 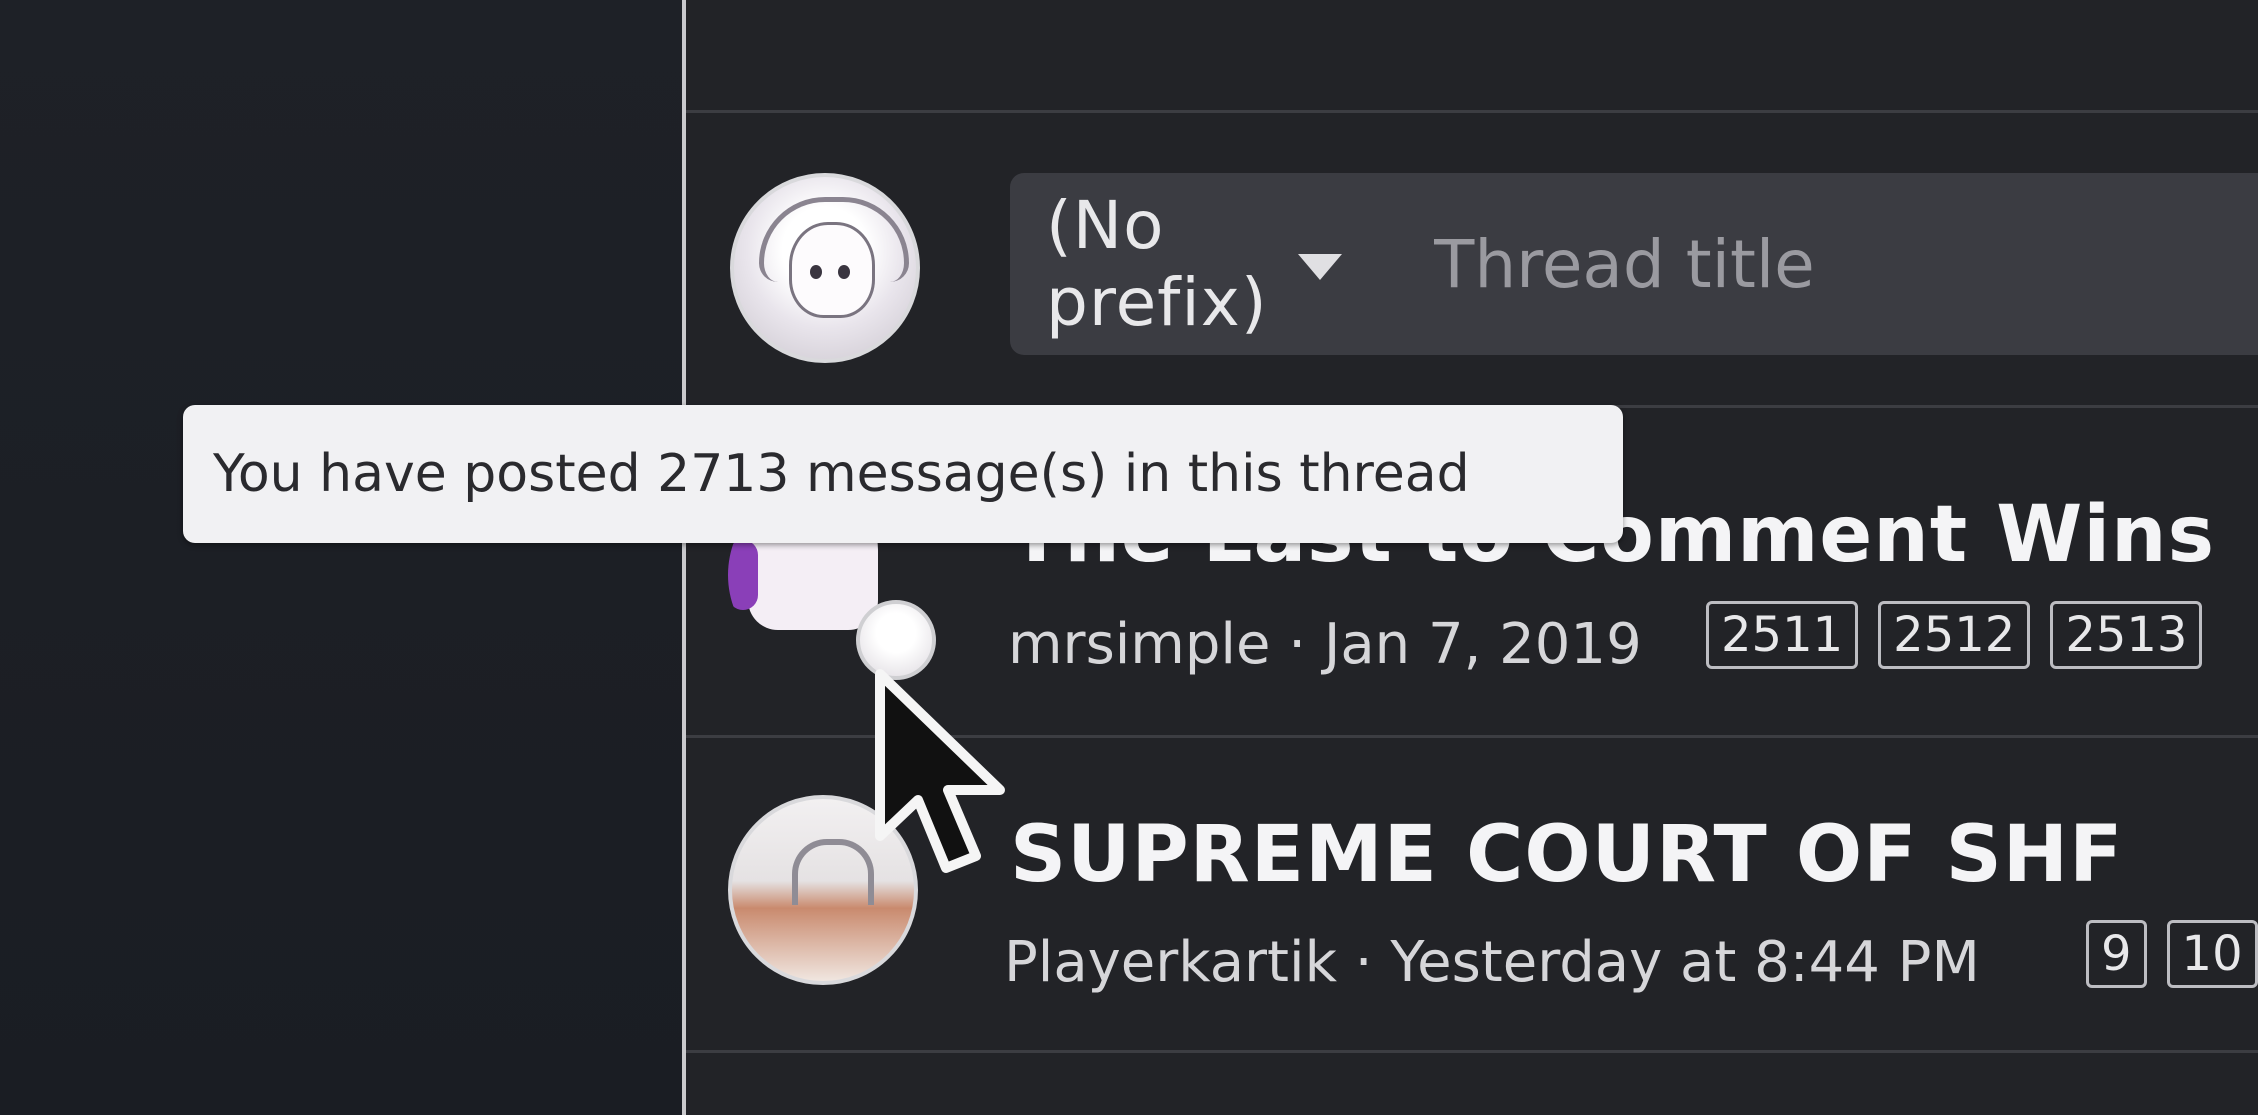 I want to click on dropdown-caret-icon, so click(x=1320, y=267).